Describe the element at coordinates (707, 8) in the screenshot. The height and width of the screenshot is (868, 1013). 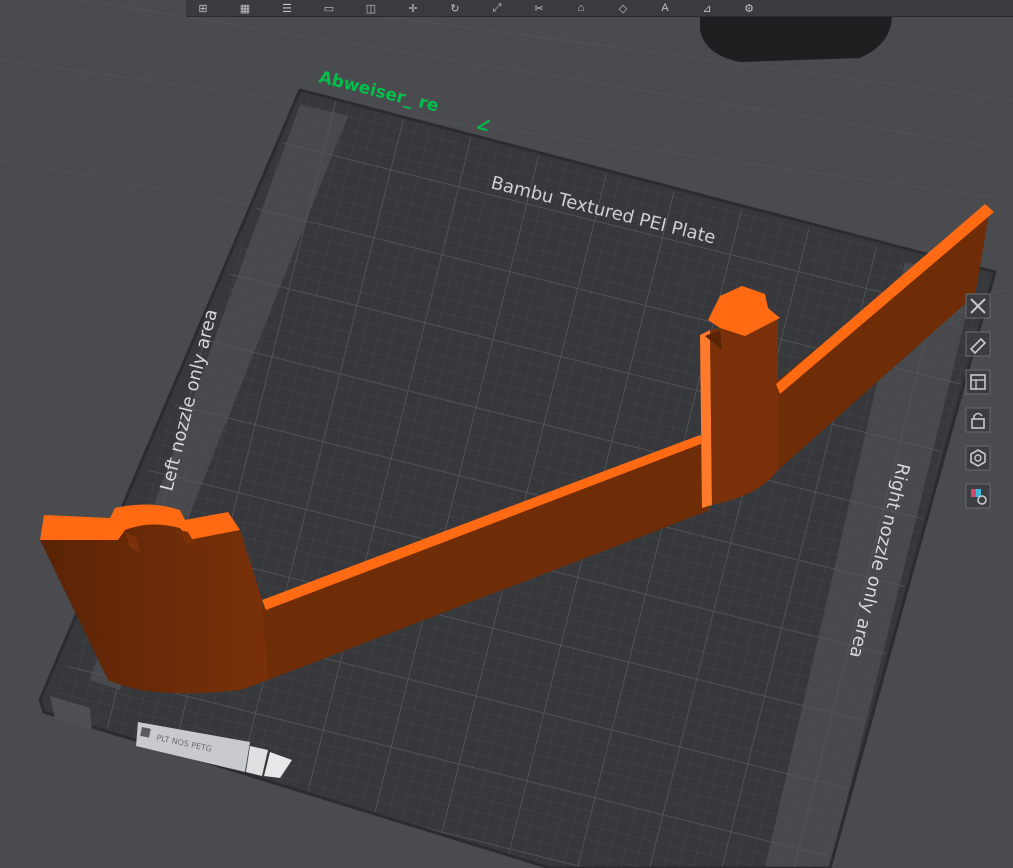
I see `measure-icon: ⊿` at that location.